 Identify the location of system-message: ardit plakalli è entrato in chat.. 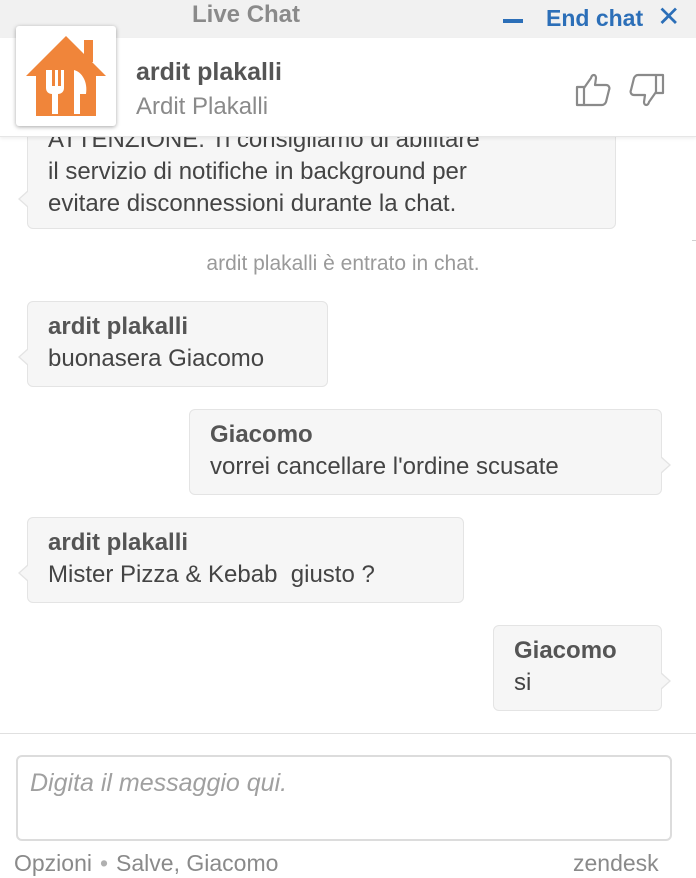
(343, 263).